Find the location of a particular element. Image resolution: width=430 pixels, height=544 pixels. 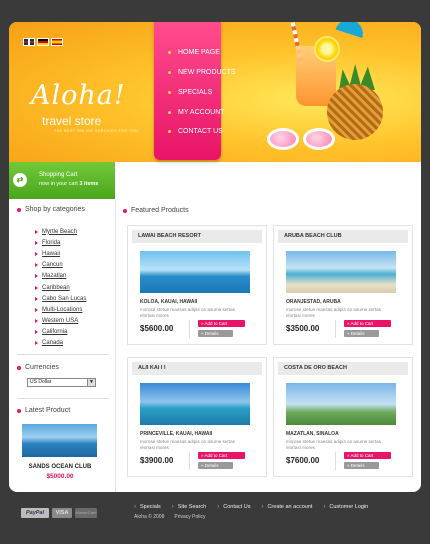

nav-item-new-products: NEW PRODUCTS is located at coordinates (202, 72).